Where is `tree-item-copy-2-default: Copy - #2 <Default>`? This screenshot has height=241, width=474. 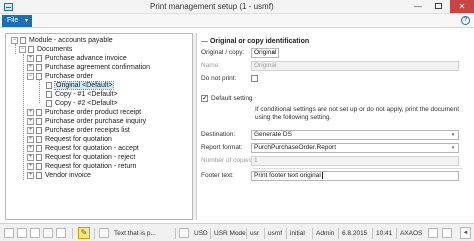
tree-item-copy-2-default: Copy - #2 <Default> is located at coordinates (82, 103).